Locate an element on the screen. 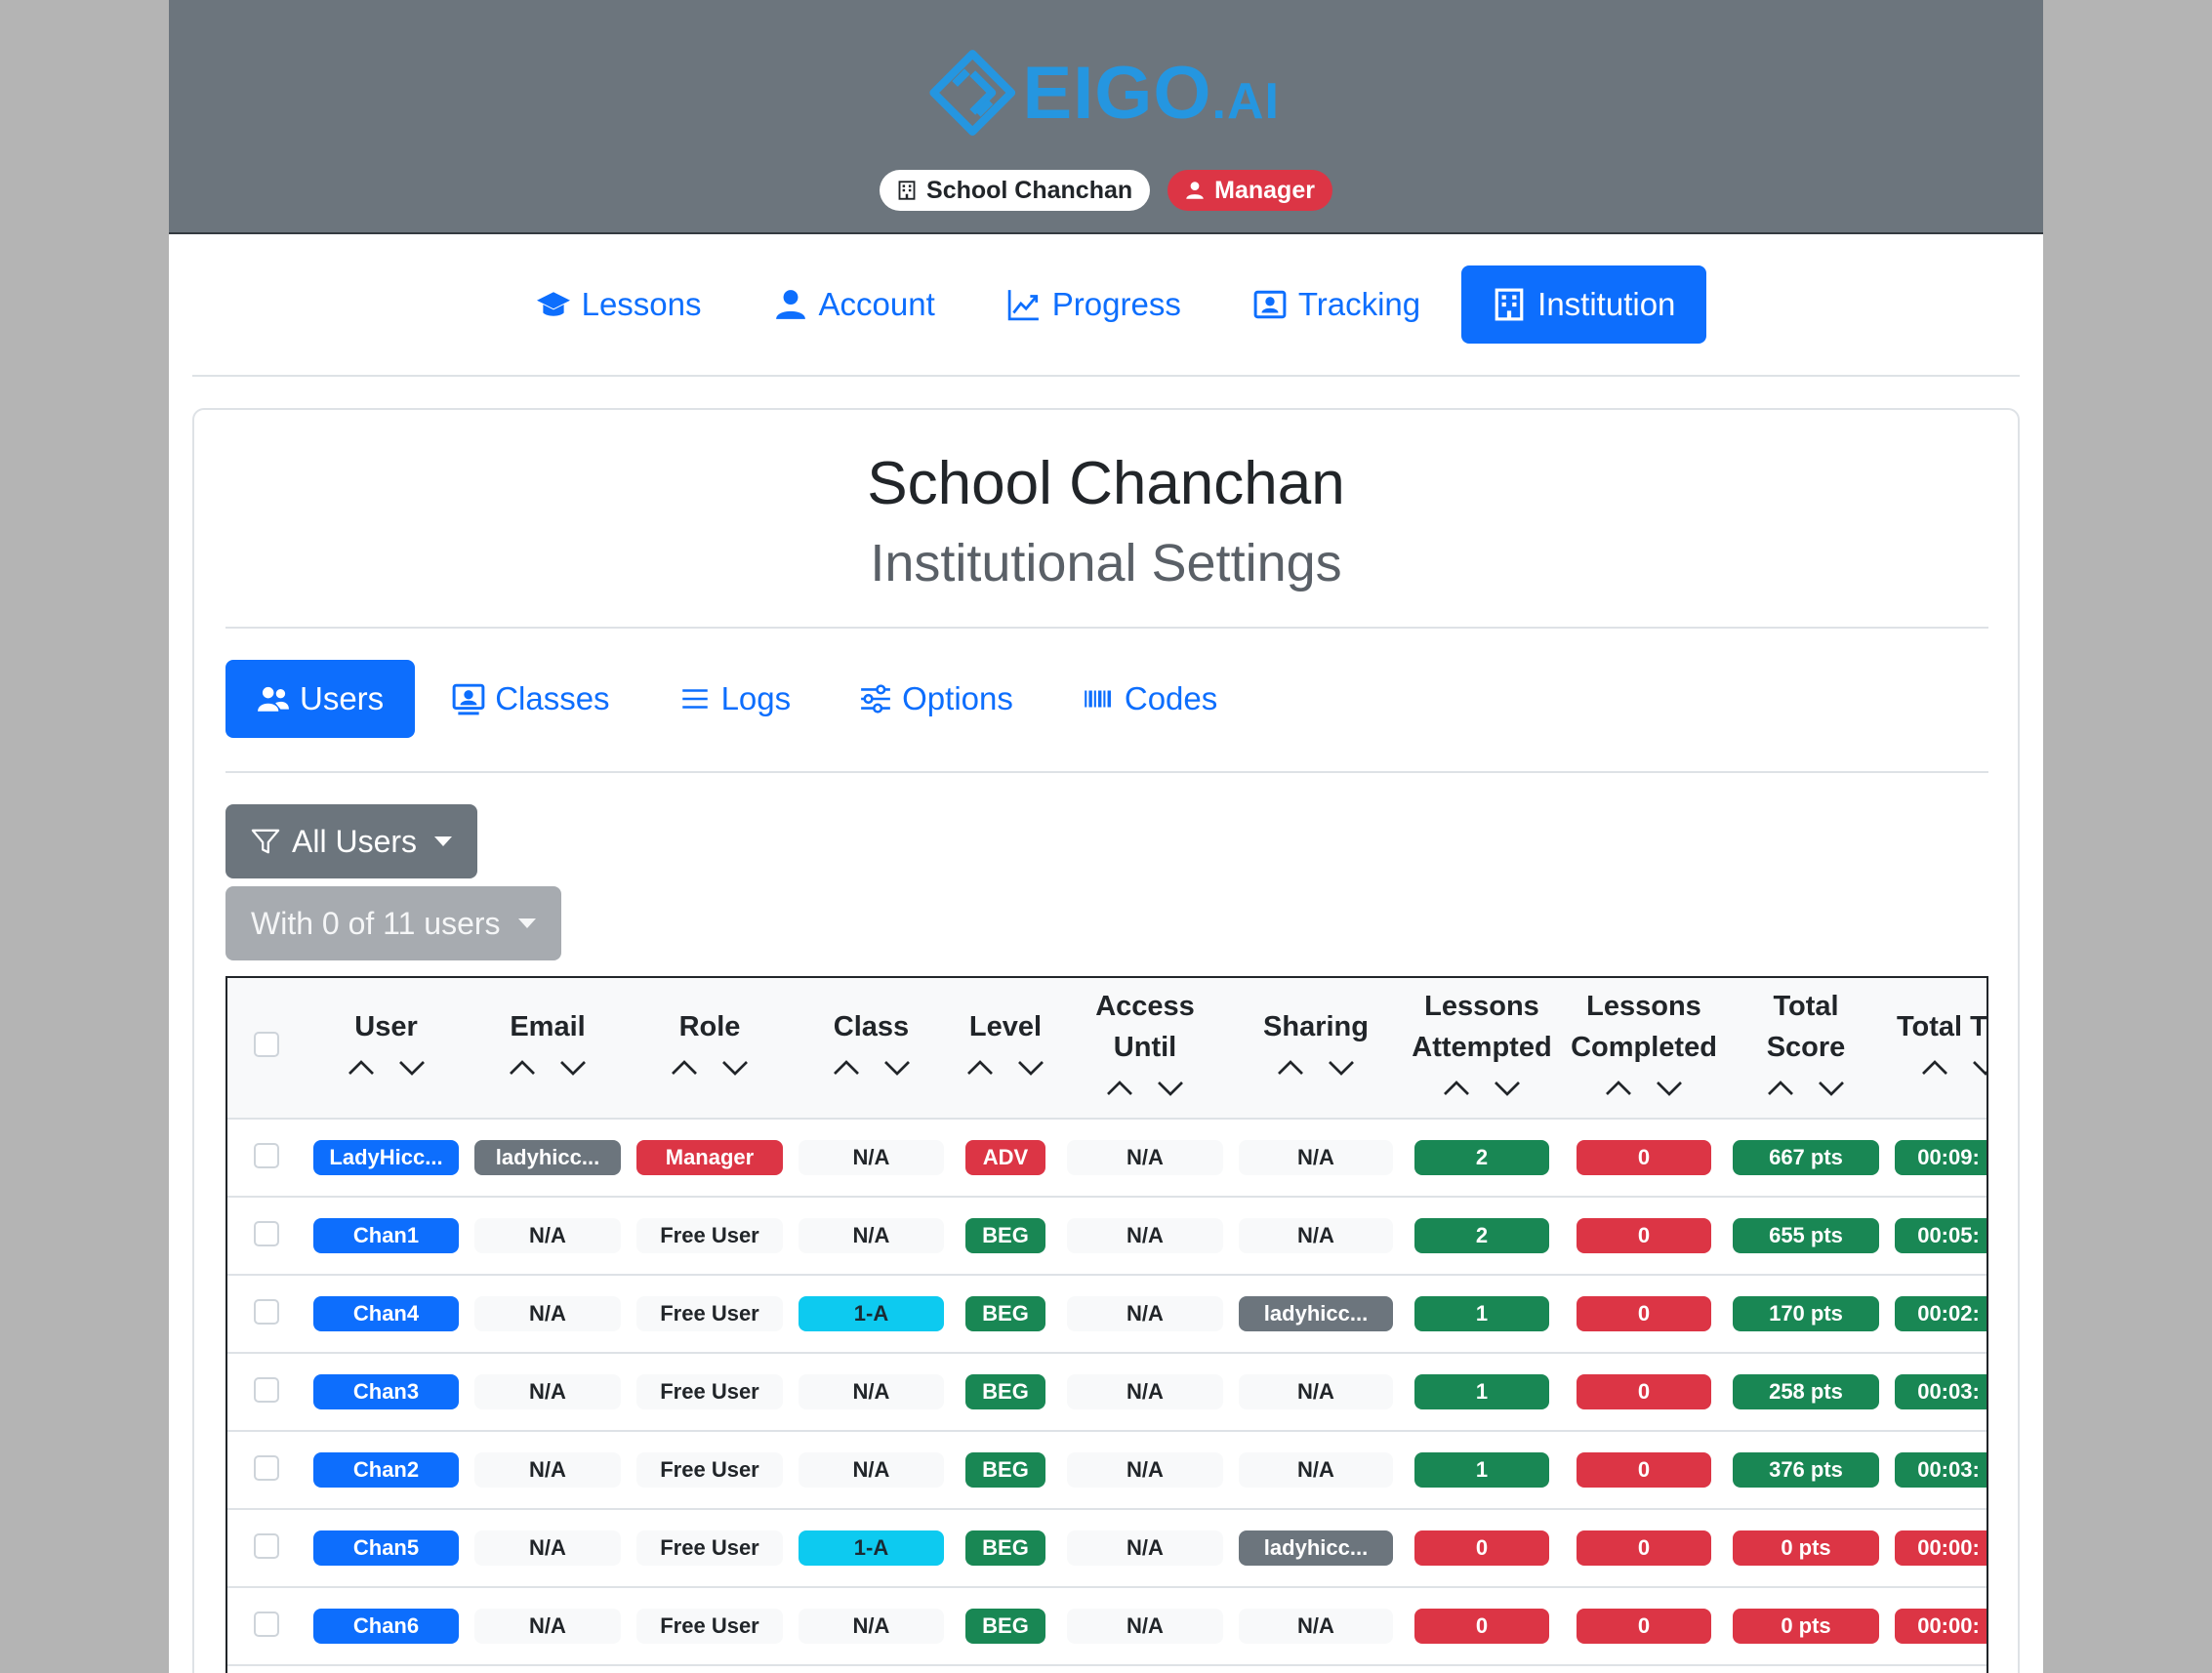 The image size is (2212, 1673). score-badge: 0 pts is located at coordinates (1806, 1548).